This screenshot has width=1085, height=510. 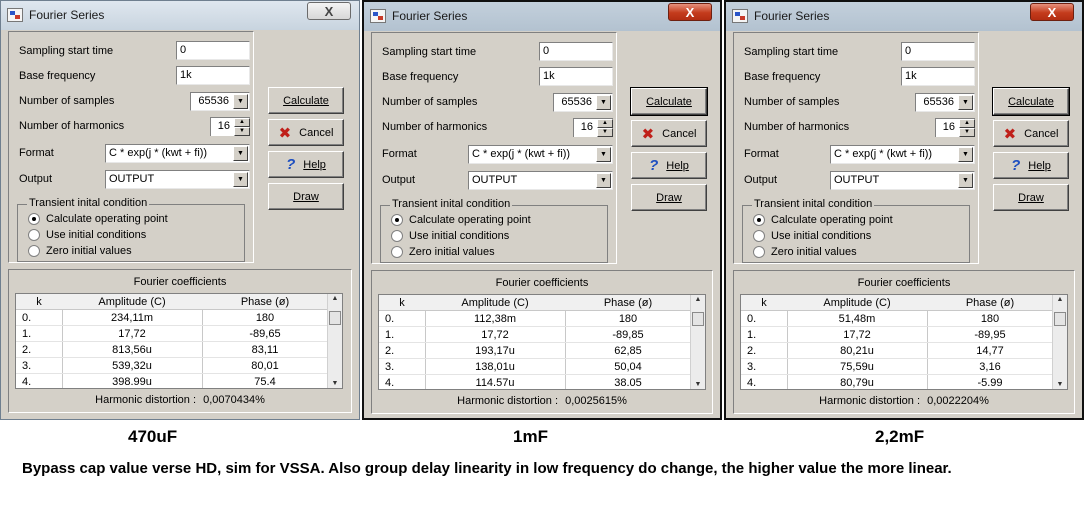 What do you see at coordinates (172, 350) in the screenshot?
I see `table-row: 2. 813,56u 83,11` at bounding box center [172, 350].